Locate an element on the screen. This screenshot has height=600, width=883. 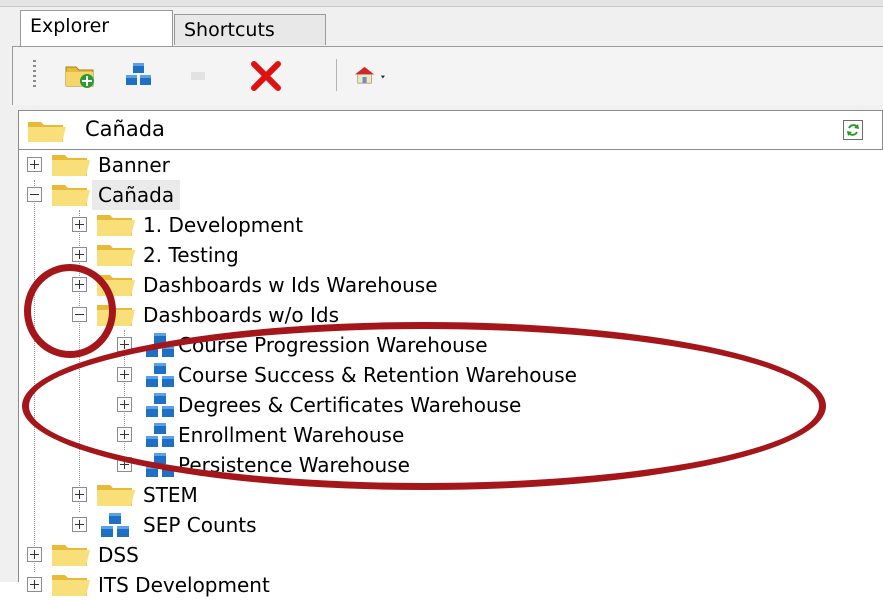
delete-icon is located at coordinates (266, 76).